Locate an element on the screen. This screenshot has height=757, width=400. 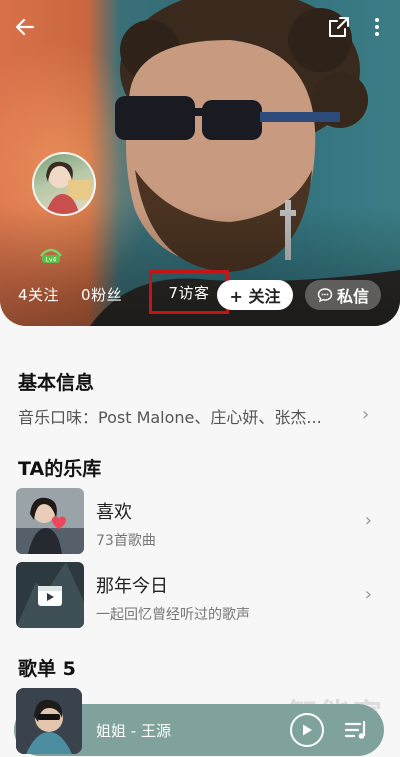
arrow-left-icon is located at coordinates (25, 27).